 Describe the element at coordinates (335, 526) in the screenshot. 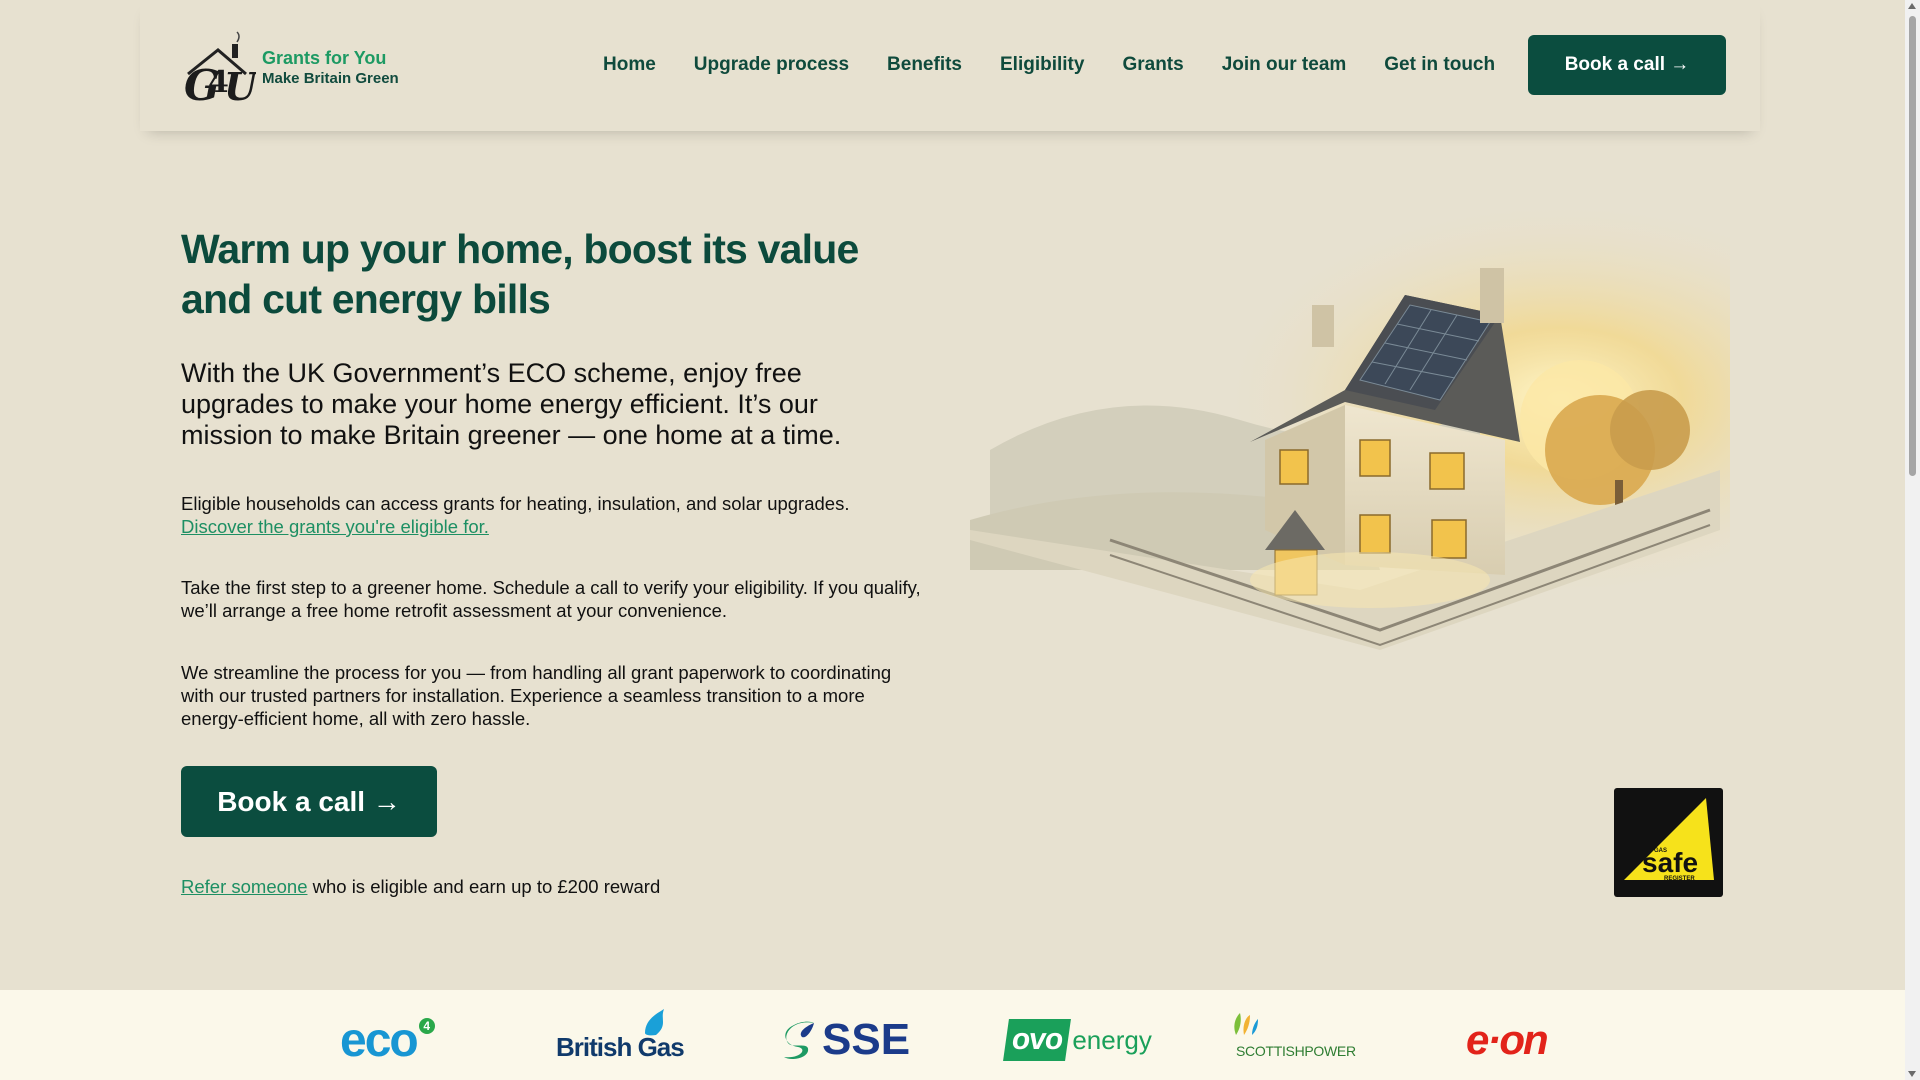

I see `discover-grants-link: Discover the grants you're eligible for.` at that location.